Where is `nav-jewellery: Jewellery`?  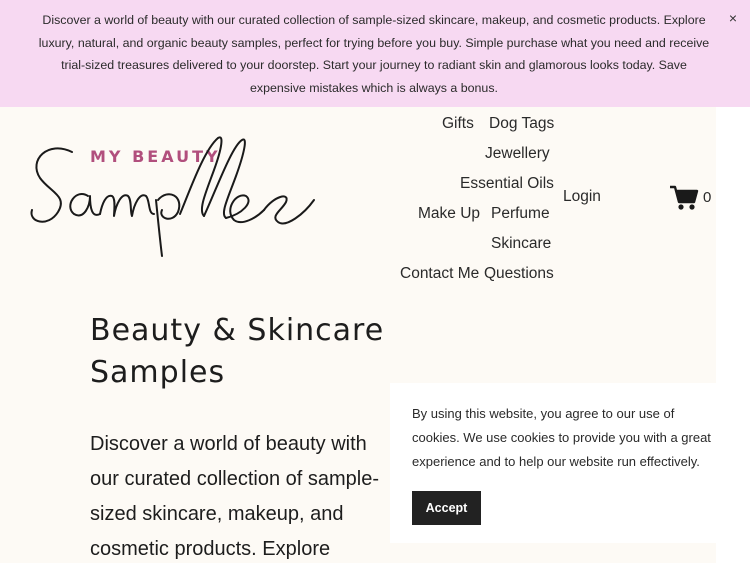 nav-jewellery: Jewellery is located at coordinates (517, 154).